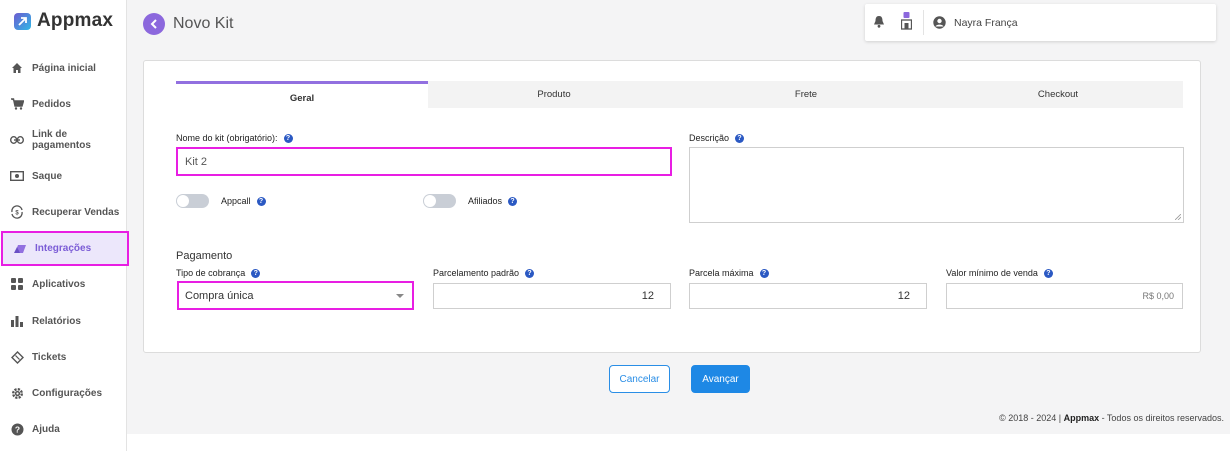 The width and height of the screenshot is (1230, 451). Describe the element at coordinates (1058, 94) in the screenshot. I see `tab-checkout: Checkout` at that location.